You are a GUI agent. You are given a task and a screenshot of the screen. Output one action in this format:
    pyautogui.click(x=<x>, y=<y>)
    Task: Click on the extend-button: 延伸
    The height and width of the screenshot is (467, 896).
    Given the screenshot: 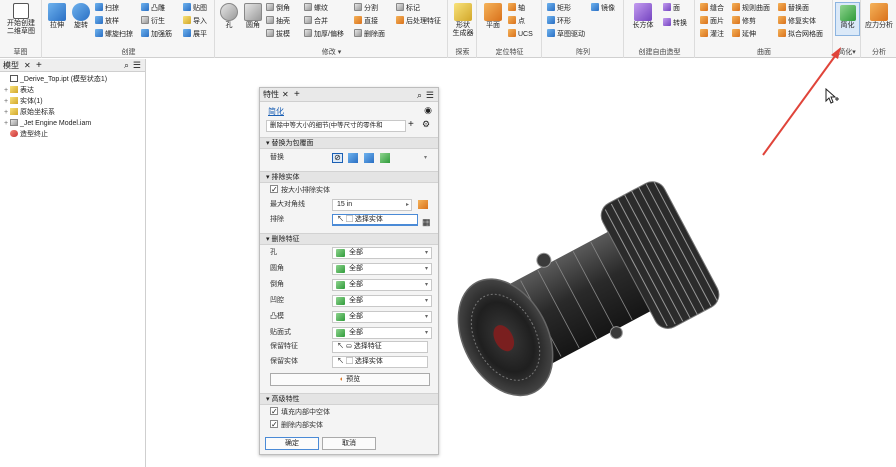 What is the action you would take?
    pyautogui.click(x=744, y=34)
    